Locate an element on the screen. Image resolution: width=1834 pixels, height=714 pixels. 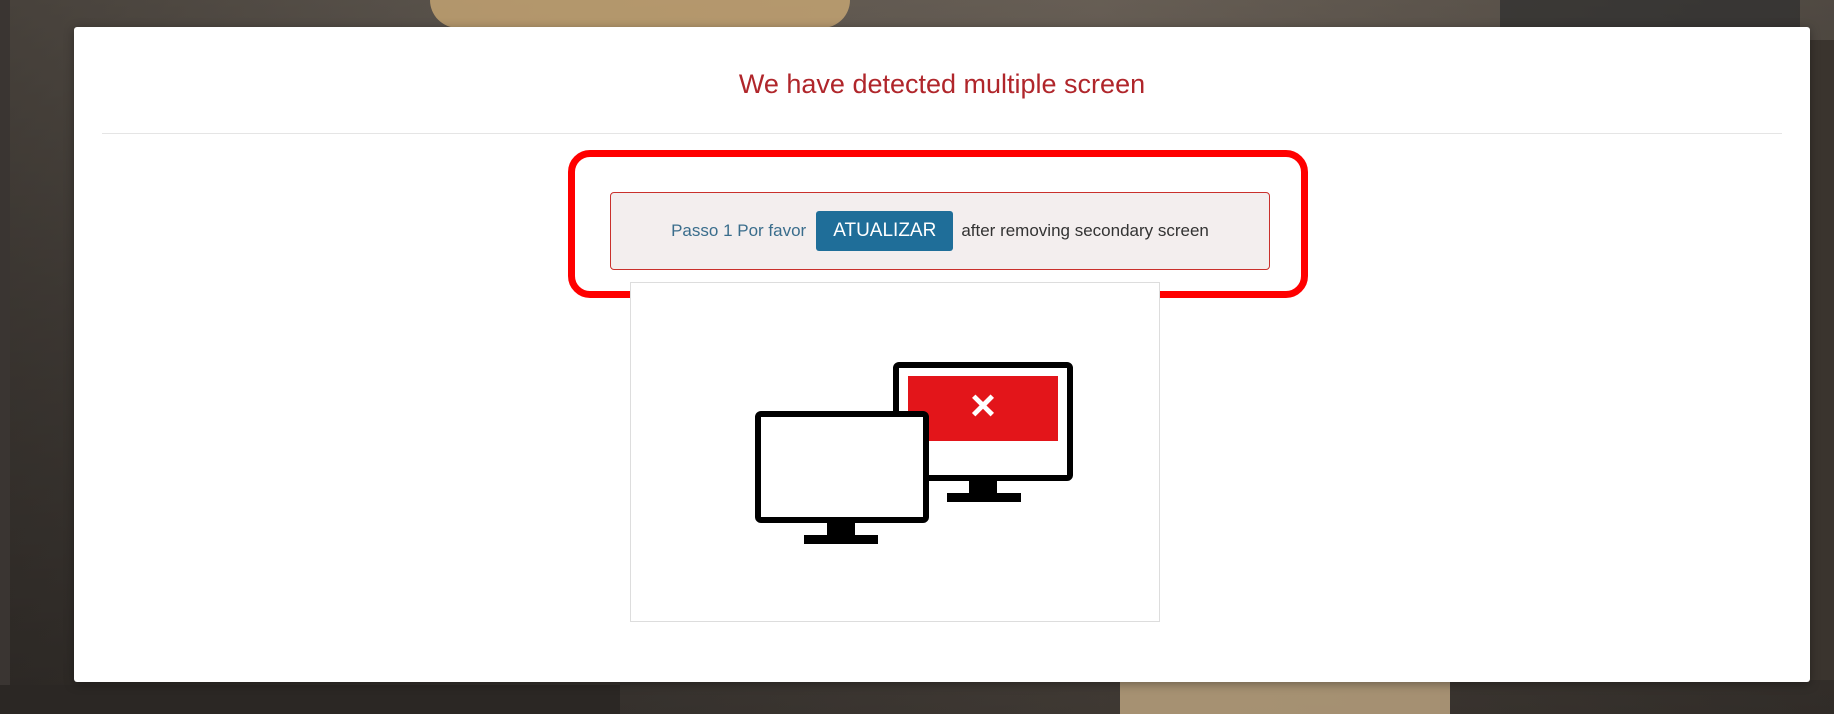
alert-after-text: after removing secondary screen is located at coordinates (1085, 230).